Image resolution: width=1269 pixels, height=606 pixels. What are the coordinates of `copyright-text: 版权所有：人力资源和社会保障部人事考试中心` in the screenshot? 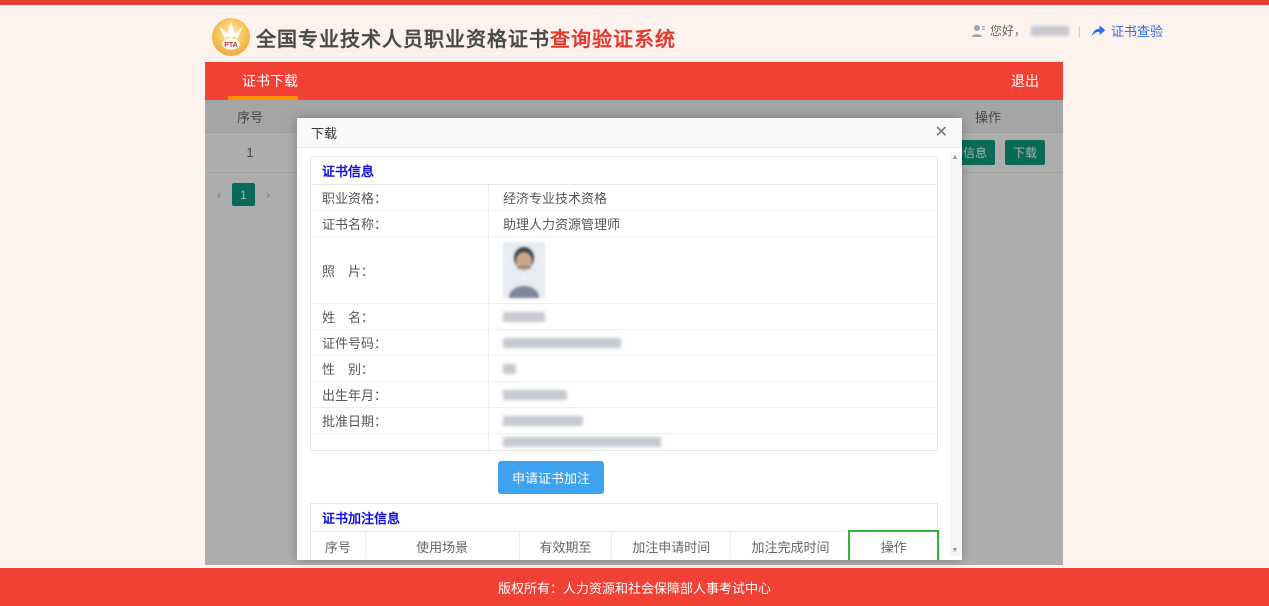 It's located at (634, 588).